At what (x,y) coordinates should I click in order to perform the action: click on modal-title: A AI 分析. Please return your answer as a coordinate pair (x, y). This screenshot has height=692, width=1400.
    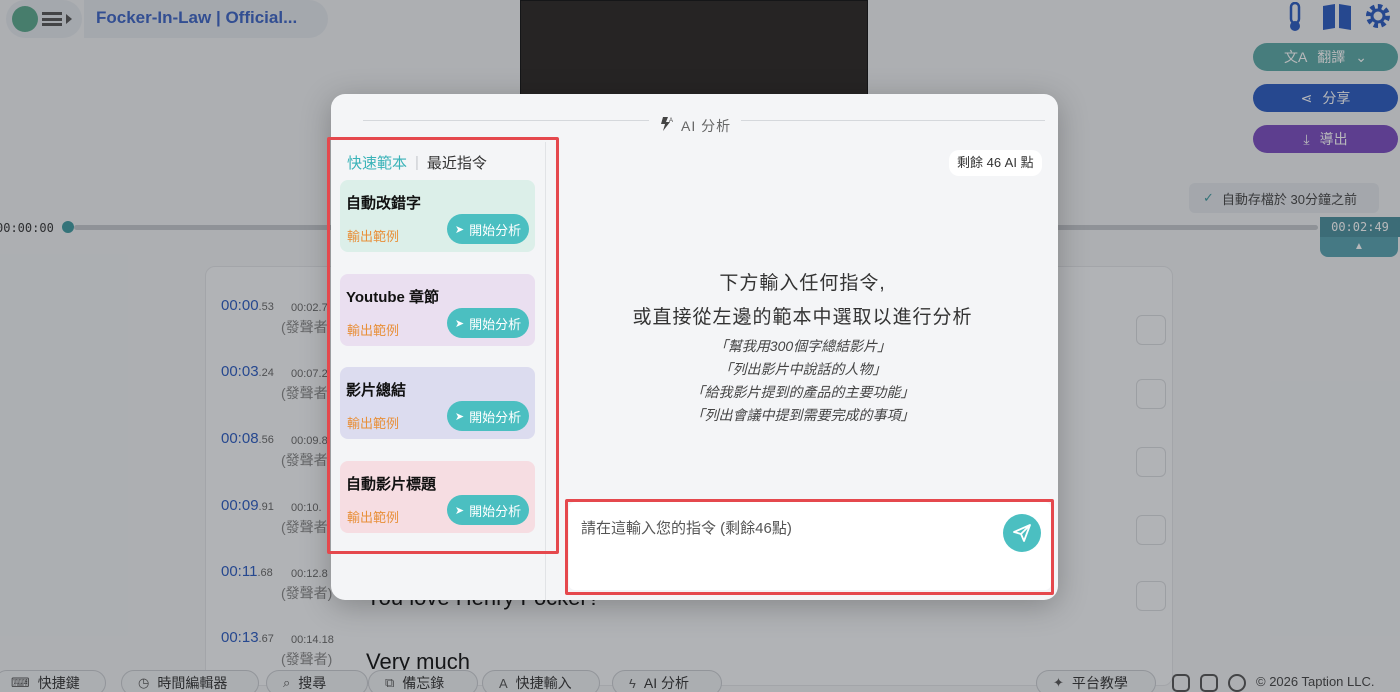
    Looking at the image, I should click on (695, 126).